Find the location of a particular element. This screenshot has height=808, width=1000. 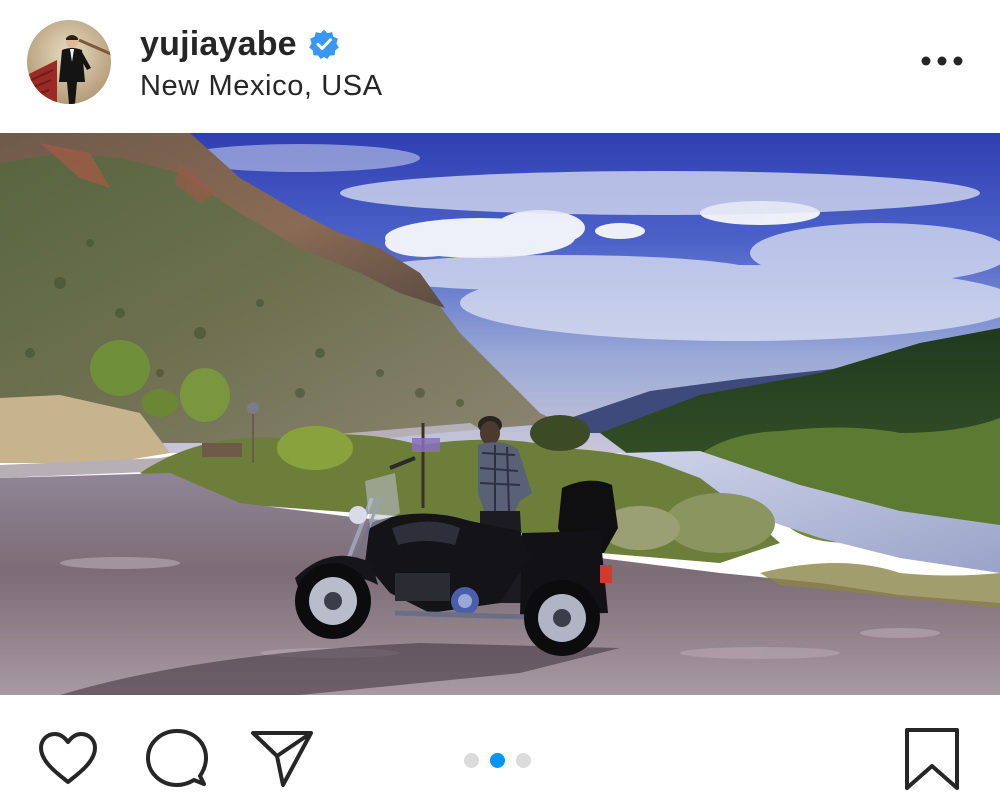

paper-plane-icon is located at coordinates (282, 759).